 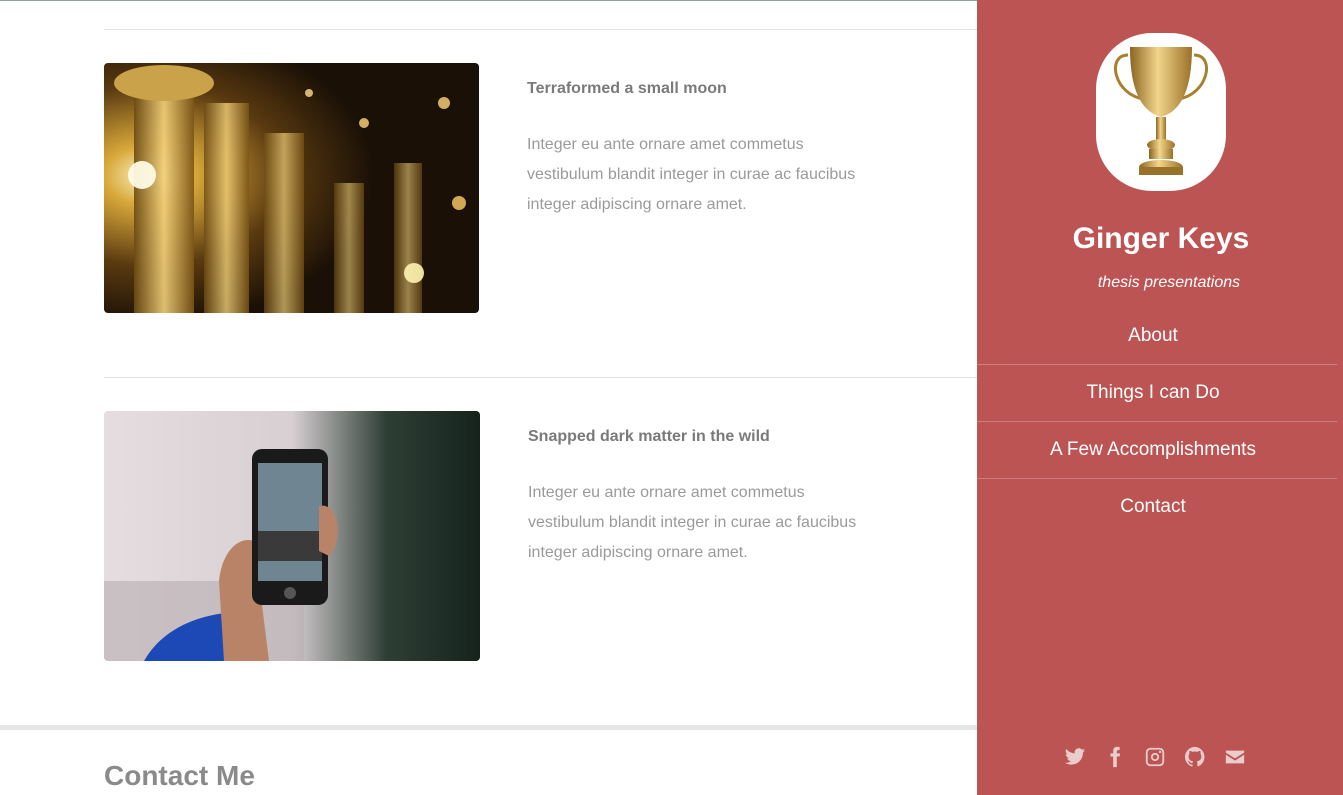 I want to click on contact-heading: Contact Me, so click(x=179, y=775).